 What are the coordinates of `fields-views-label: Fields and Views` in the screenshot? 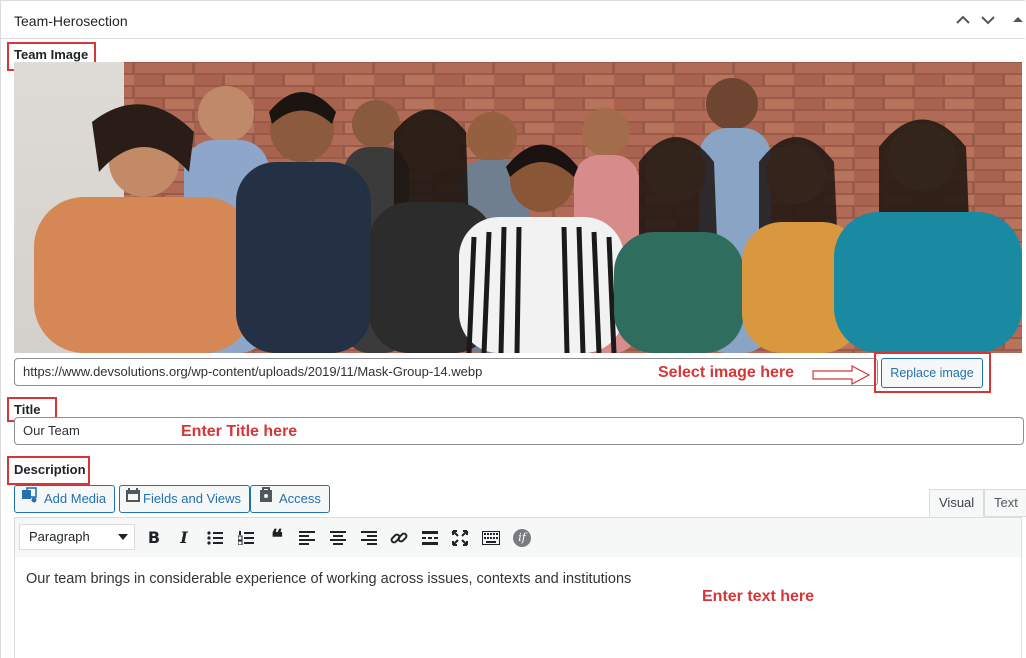 It's located at (192, 498).